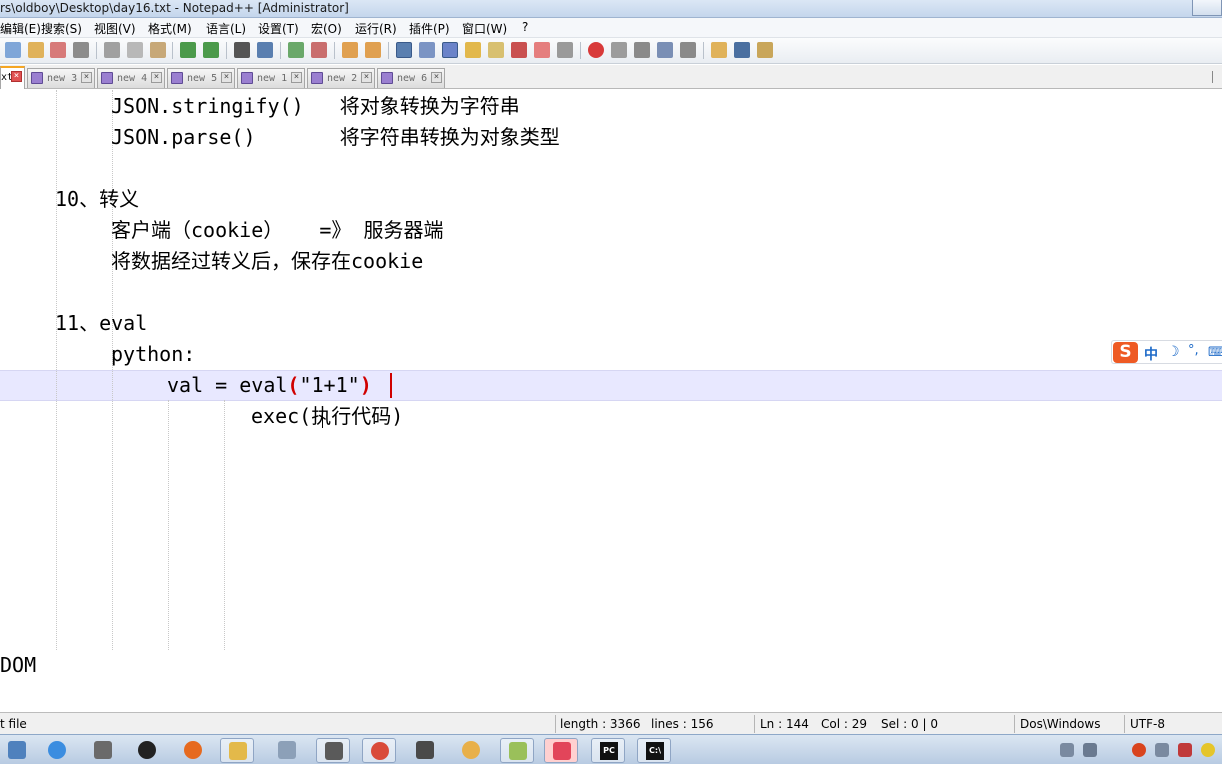 The width and height of the screenshot is (1222, 764). Describe the element at coordinates (600, 724) in the screenshot. I see `doc-length: length : 3366` at that location.